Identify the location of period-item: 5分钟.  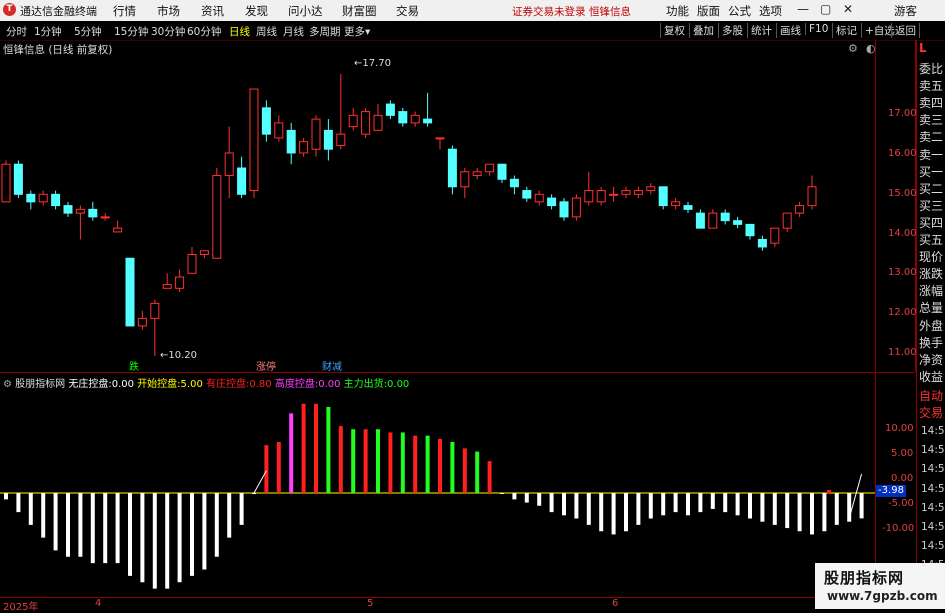
(88, 31).